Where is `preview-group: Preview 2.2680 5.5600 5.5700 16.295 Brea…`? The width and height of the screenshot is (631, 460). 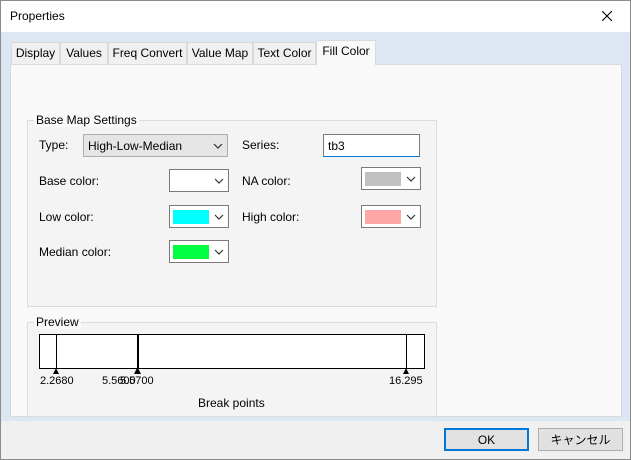
preview-group: Preview 2.2680 5.5600 5.5700 16.295 Brea… is located at coordinates (232, 366).